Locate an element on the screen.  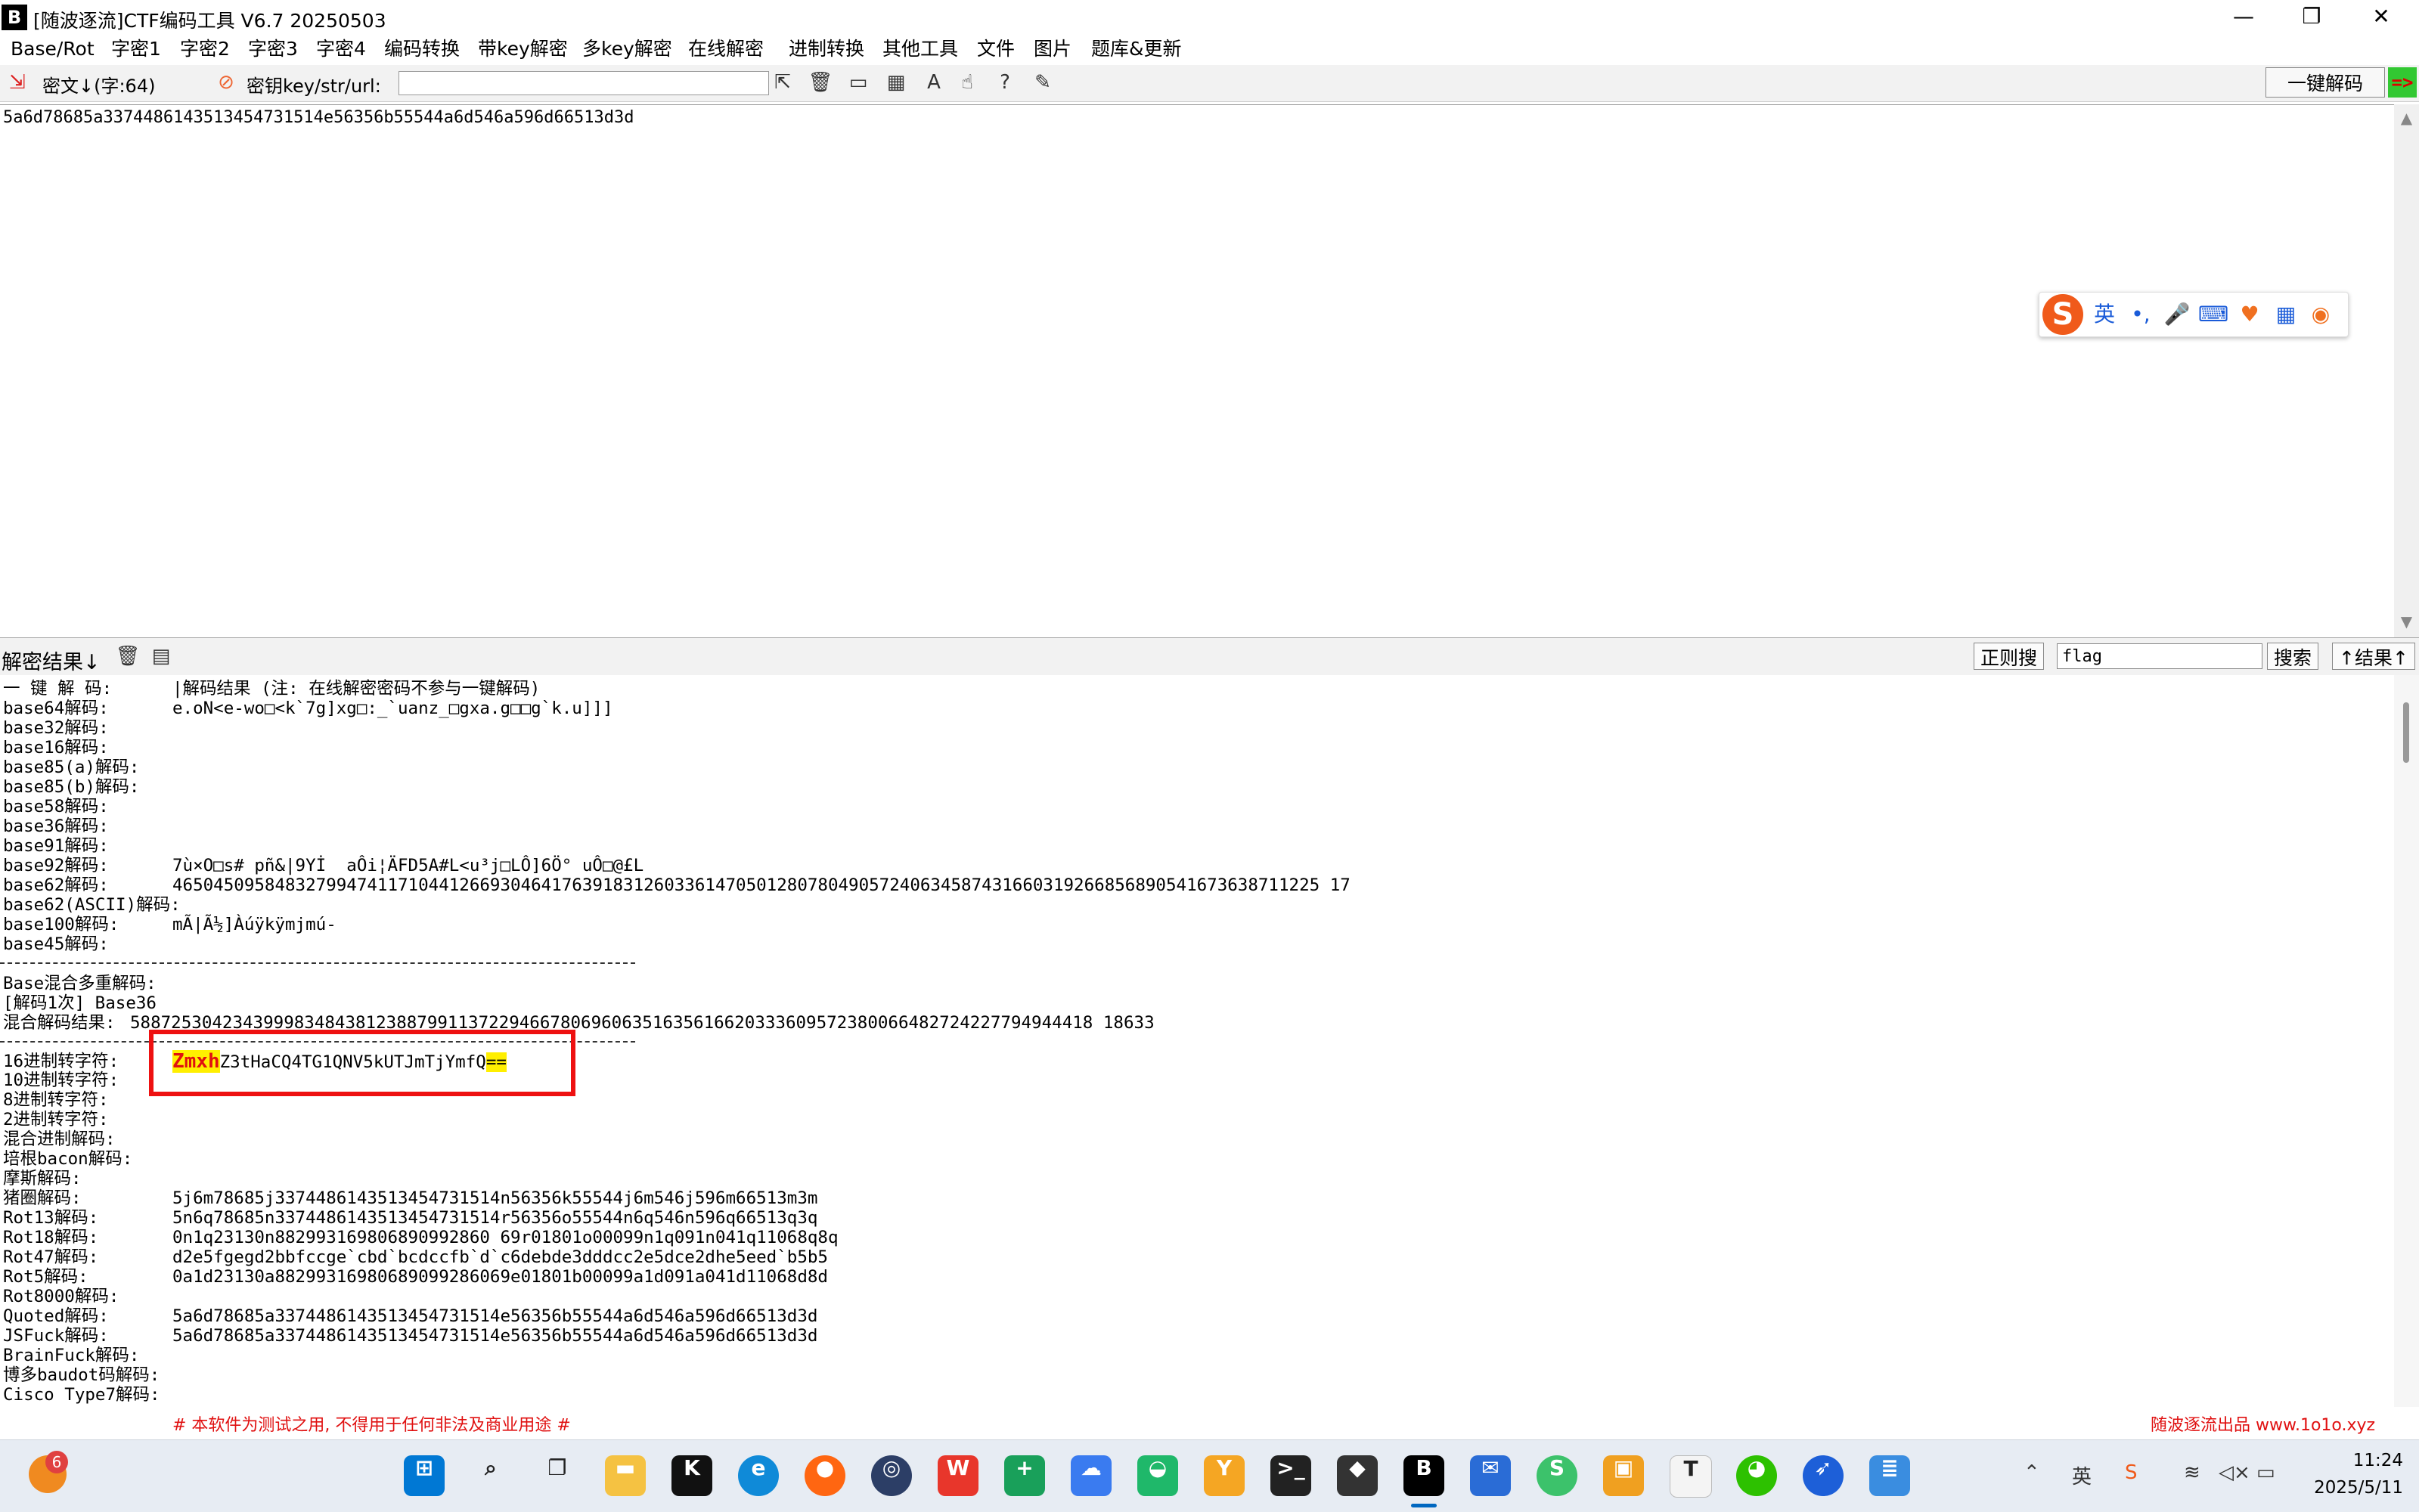
scroll-up-icon: ▲ is located at coordinates (2406, 118).